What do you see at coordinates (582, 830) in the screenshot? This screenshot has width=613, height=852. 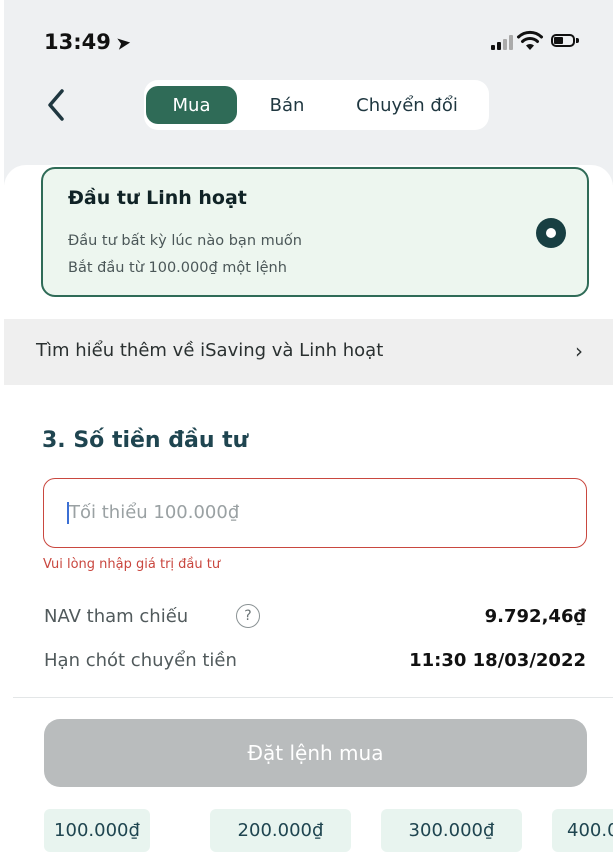 I see `quick-amount-chip: 400.000₫` at bounding box center [582, 830].